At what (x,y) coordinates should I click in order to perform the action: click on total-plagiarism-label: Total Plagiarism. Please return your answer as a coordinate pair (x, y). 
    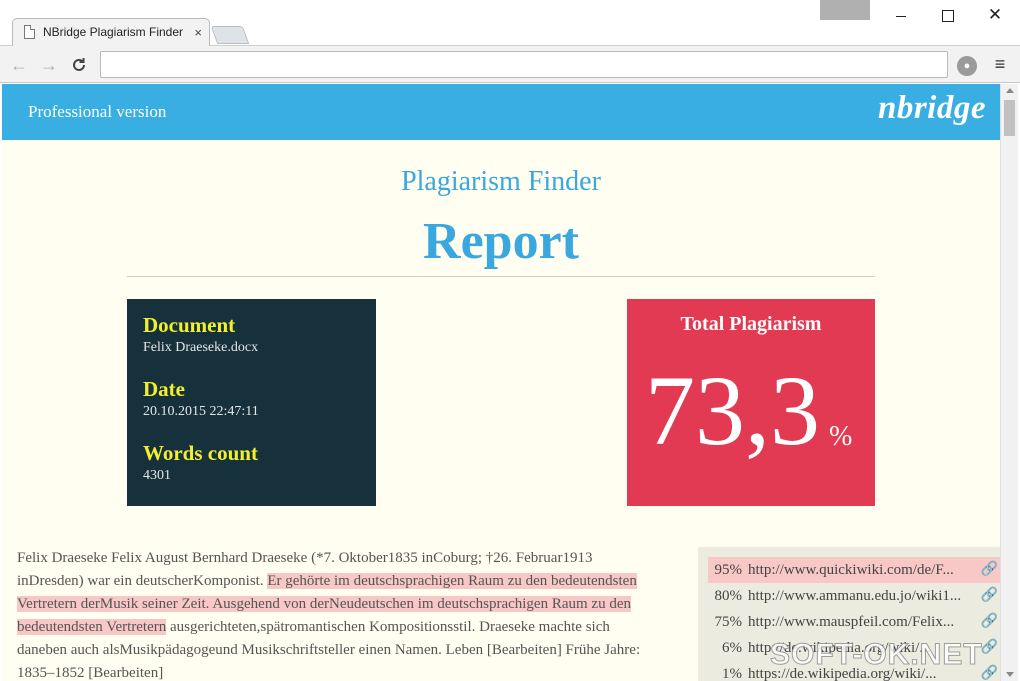
    Looking at the image, I should click on (751, 324).